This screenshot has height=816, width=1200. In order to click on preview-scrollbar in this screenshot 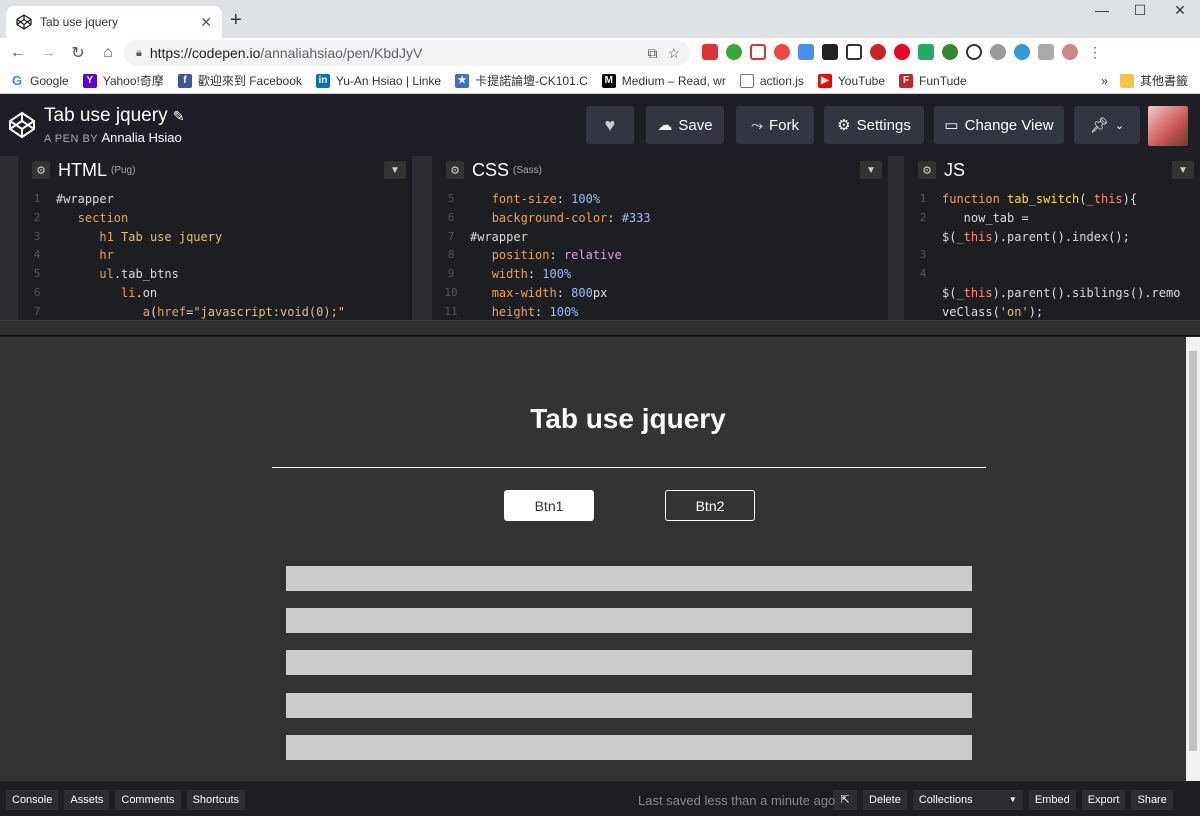, I will do `click(1193, 559)`.